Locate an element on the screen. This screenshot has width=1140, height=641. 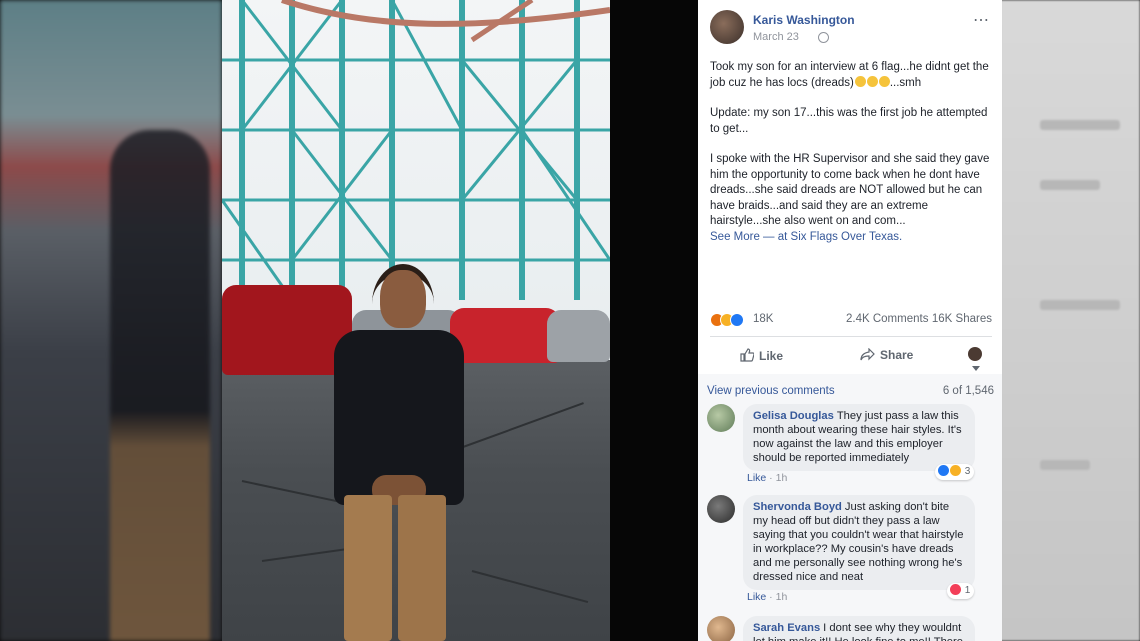
love-reaction-icon is located at coordinates (955, 589).